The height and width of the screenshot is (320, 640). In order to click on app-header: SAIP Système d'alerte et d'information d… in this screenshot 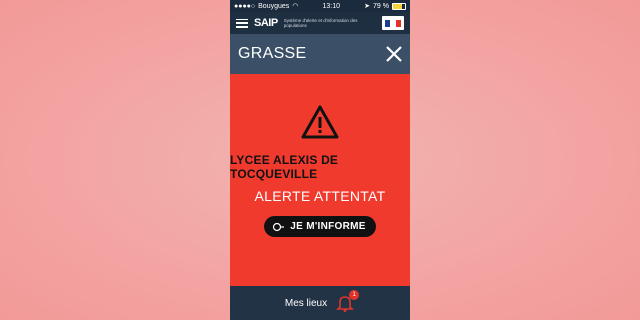, I will do `click(320, 23)`.